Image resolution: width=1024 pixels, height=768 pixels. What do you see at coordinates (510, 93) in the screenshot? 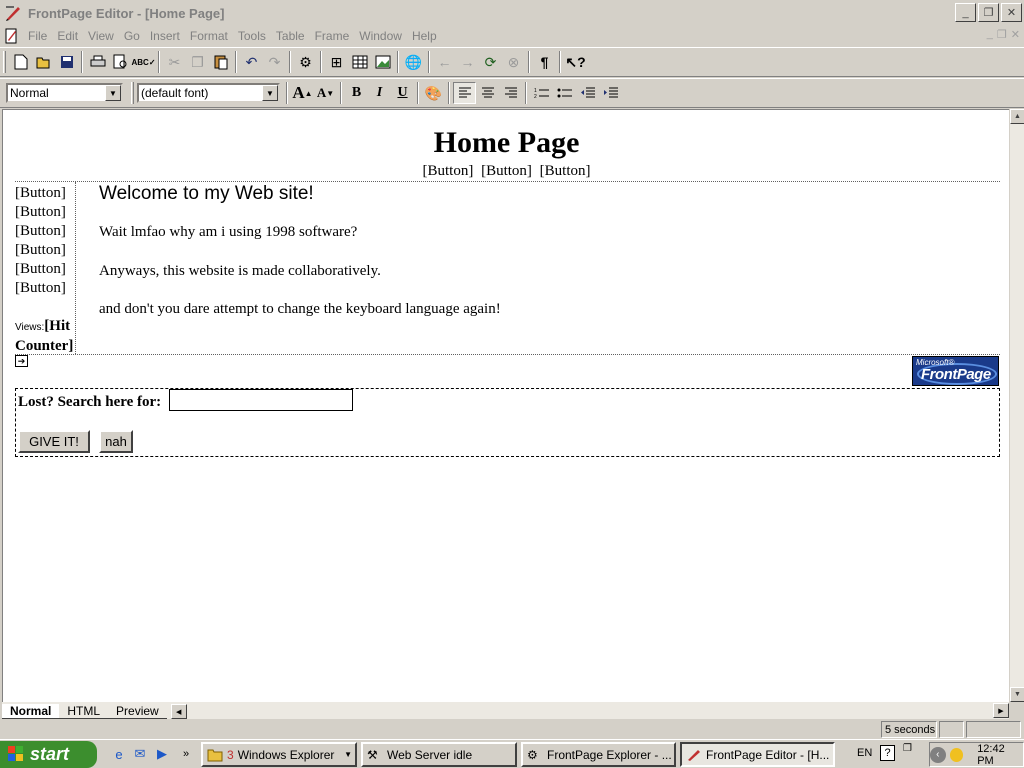
I see `align-right-icon` at bounding box center [510, 93].